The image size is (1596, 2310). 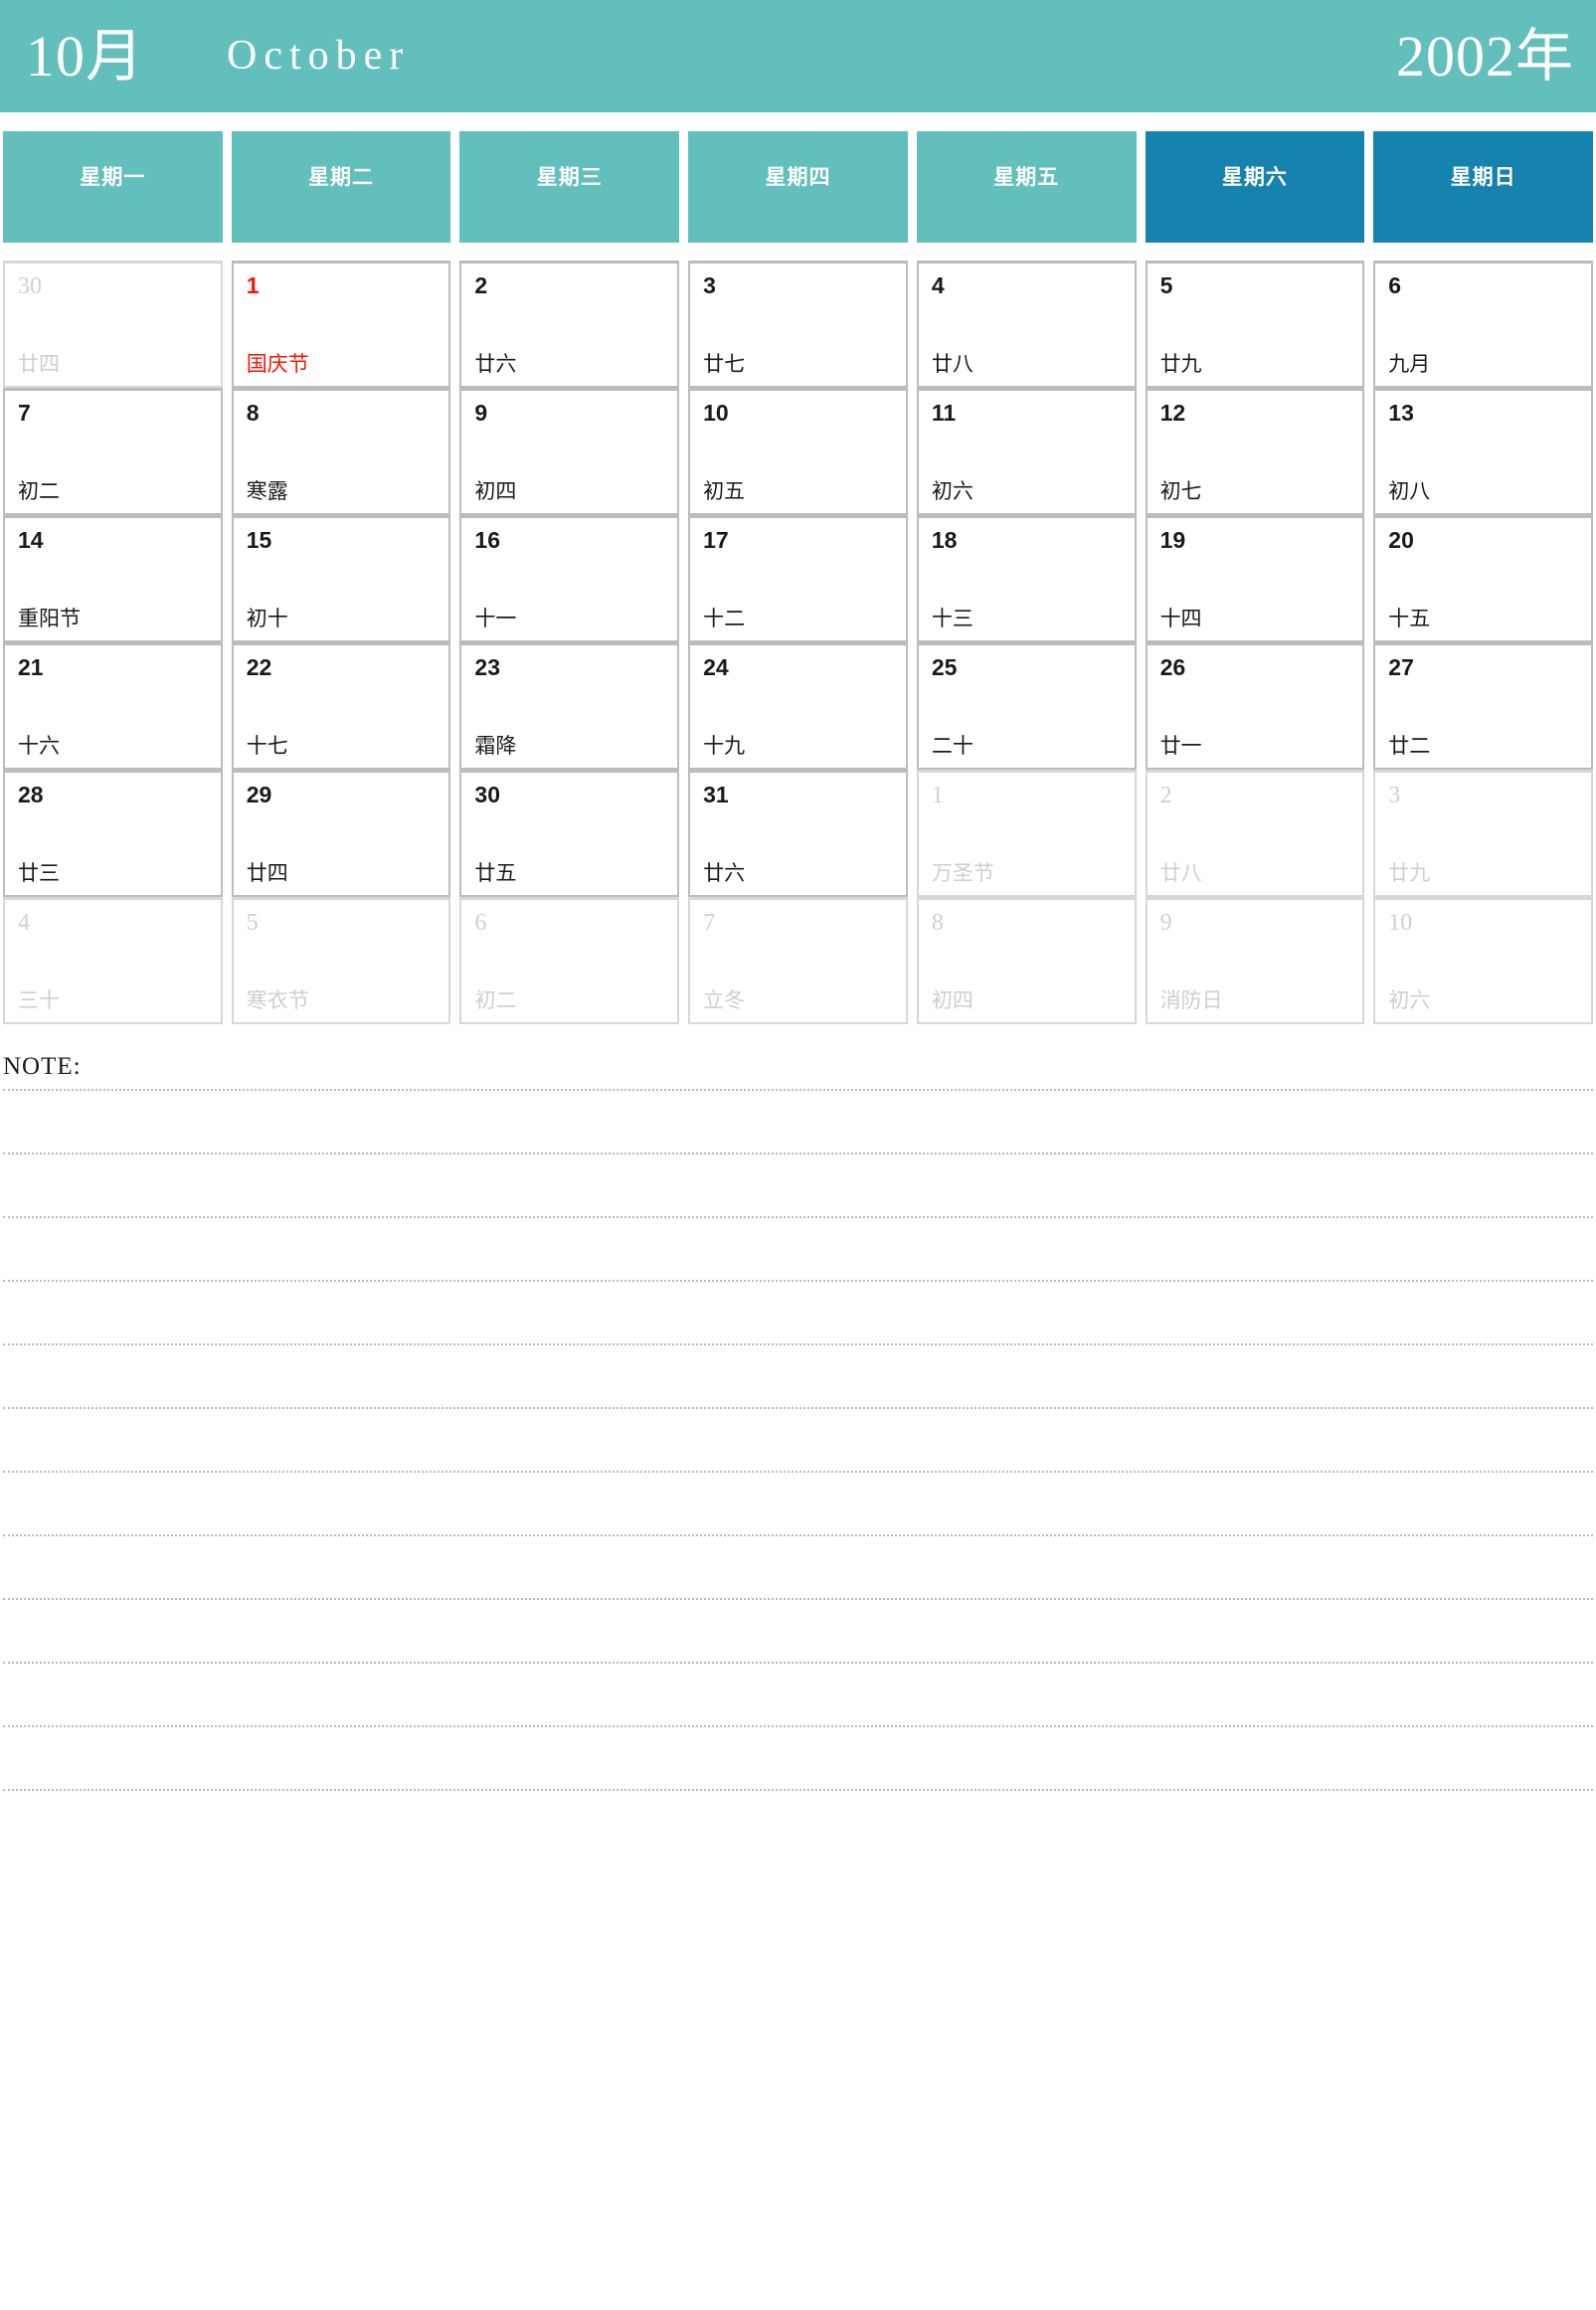 I want to click on lunar-label: 初五, so click(x=725, y=491).